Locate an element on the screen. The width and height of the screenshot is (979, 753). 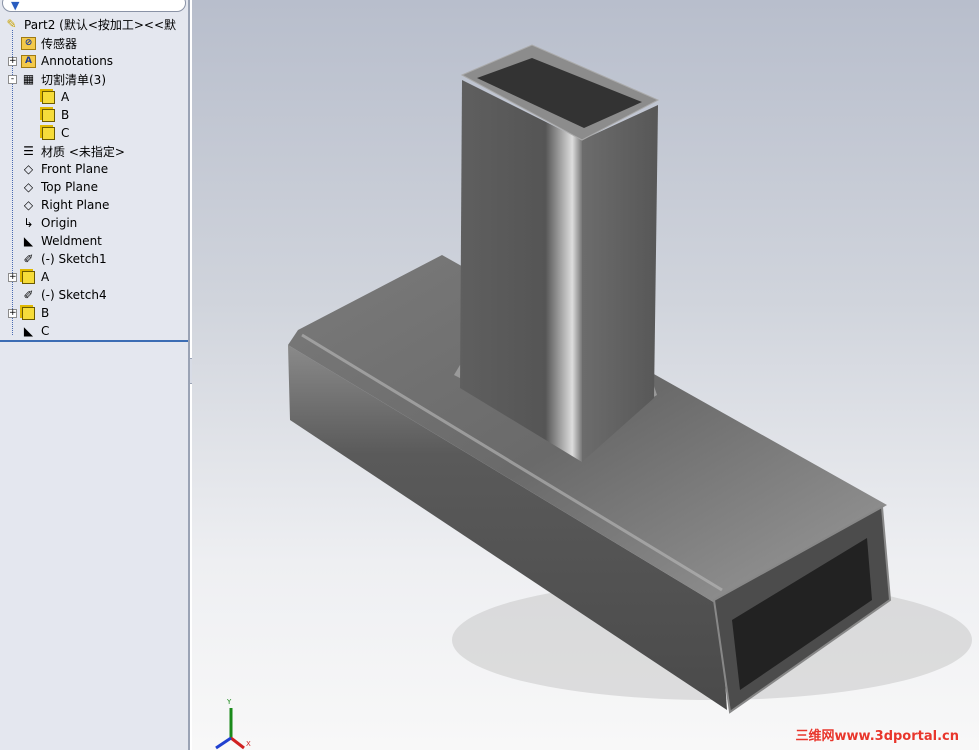
tree-item: - ▦ 切割清单(3) is located at coordinates (57, 79).